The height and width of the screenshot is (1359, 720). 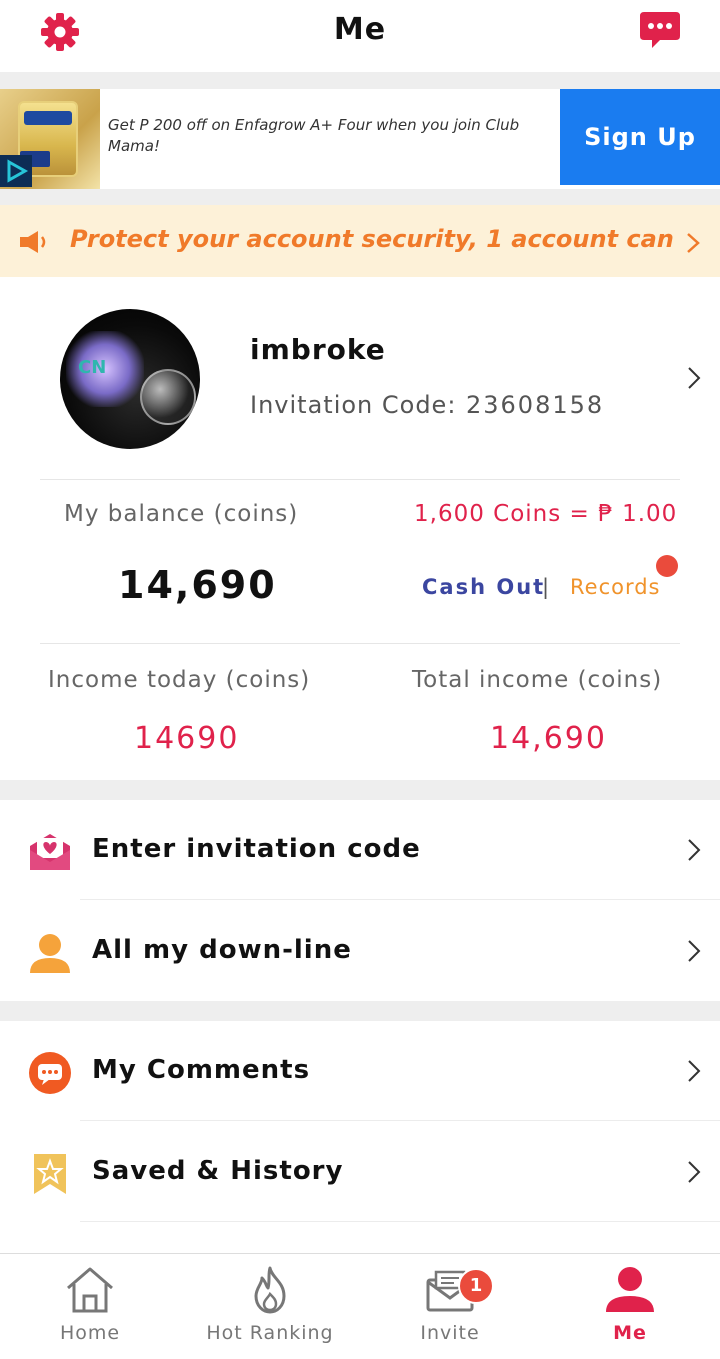 I want to click on tab-hot-ranking: Hot Ranking, so click(x=270, y=1306).